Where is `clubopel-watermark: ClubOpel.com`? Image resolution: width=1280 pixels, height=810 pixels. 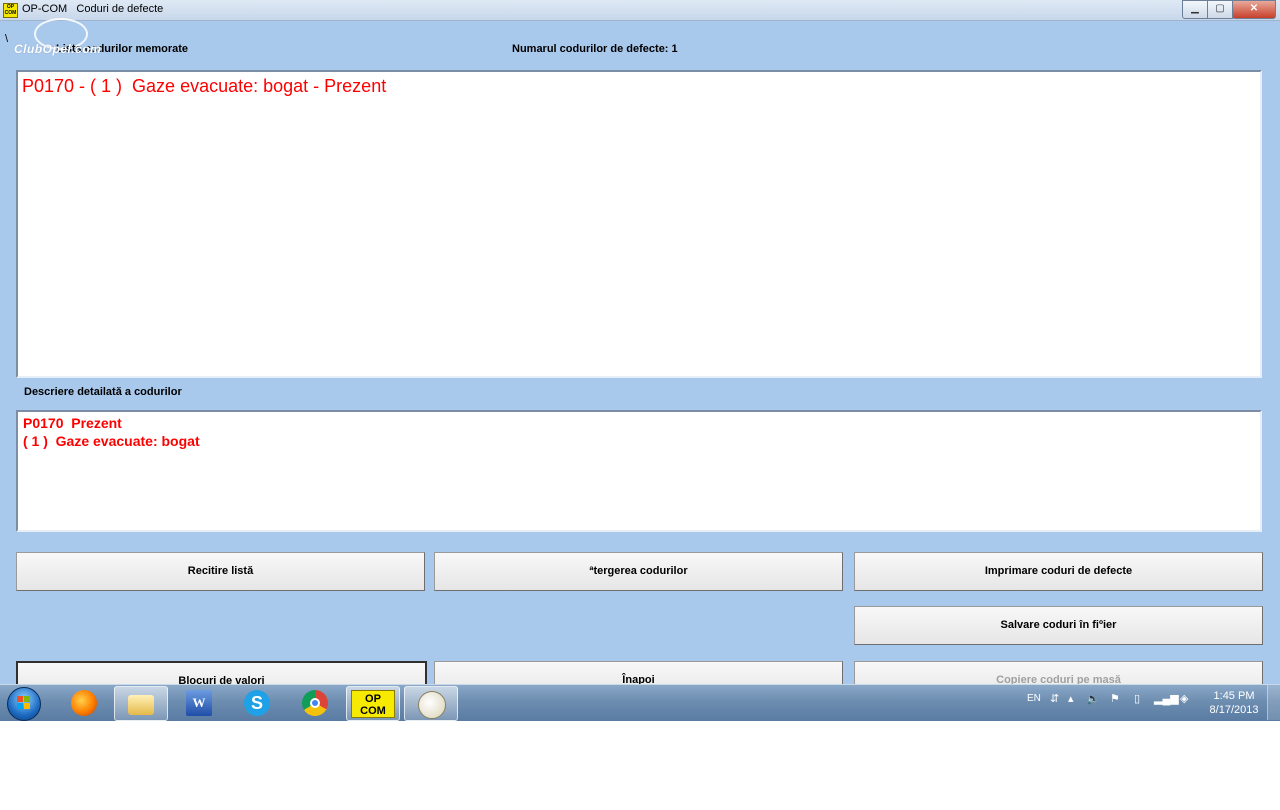 clubopel-watermark: ClubOpel.com is located at coordinates (58, 49).